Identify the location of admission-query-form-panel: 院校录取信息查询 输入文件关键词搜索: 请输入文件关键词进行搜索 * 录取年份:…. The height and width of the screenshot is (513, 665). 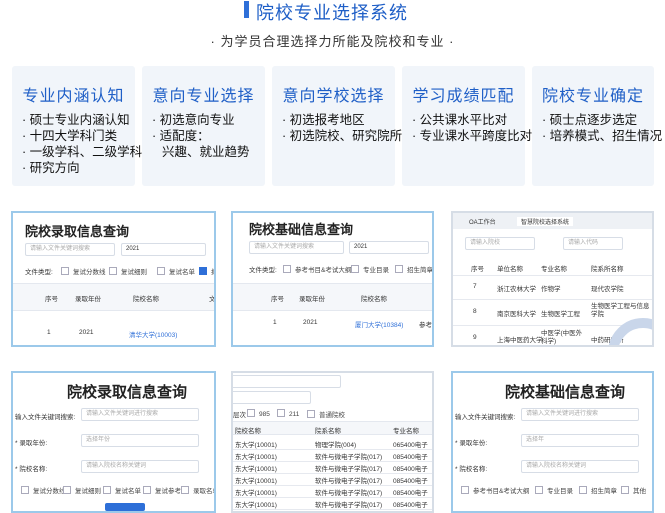
(113, 442).